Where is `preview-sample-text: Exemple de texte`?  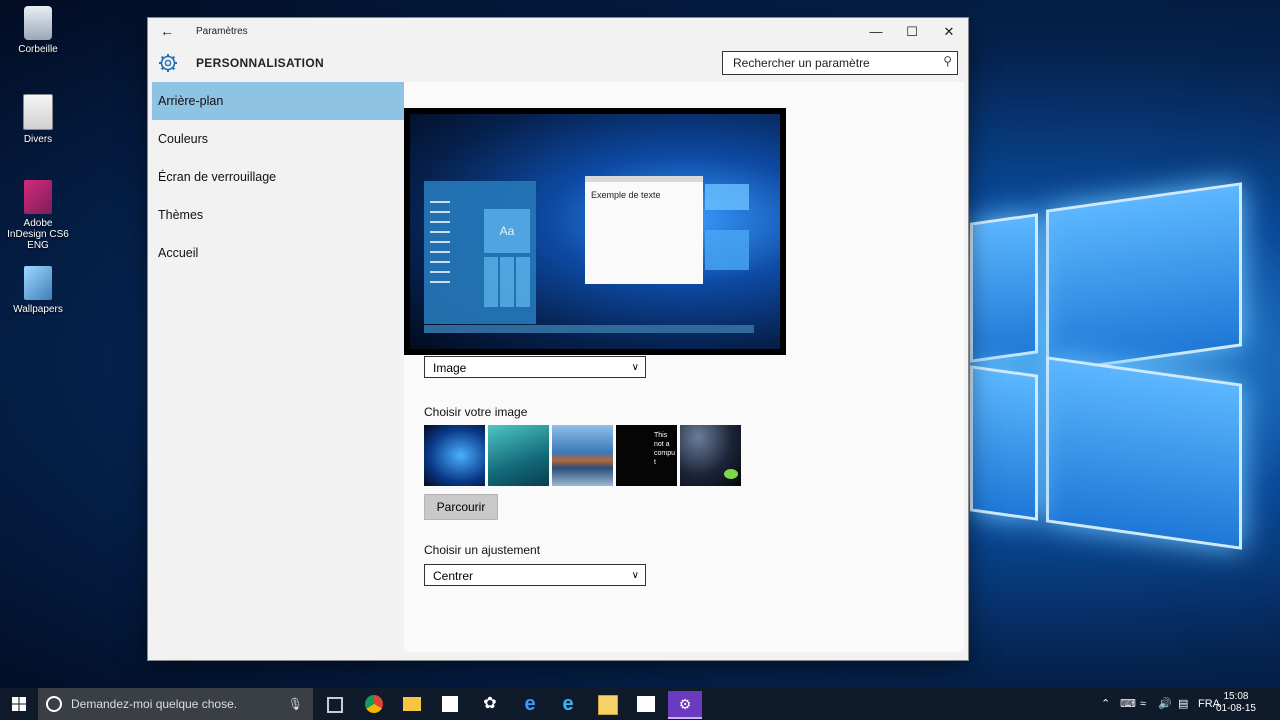 preview-sample-text: Exemple de texte is located at coordinates (626, 195).